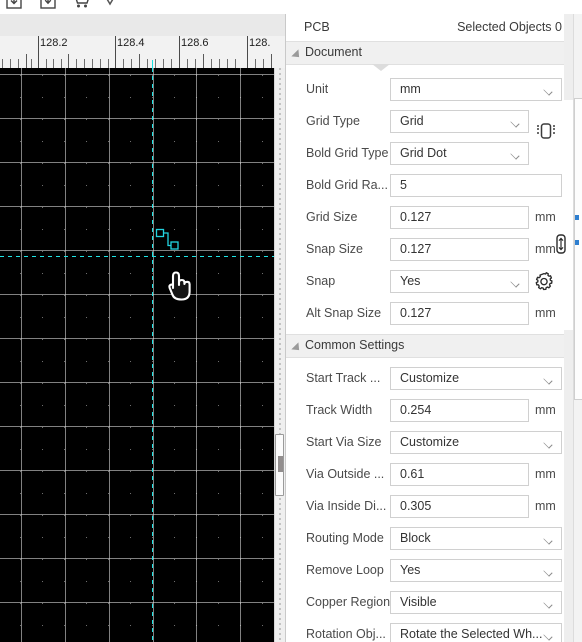  I want to click on remove-loop-select: Yes, so click(476, 570).